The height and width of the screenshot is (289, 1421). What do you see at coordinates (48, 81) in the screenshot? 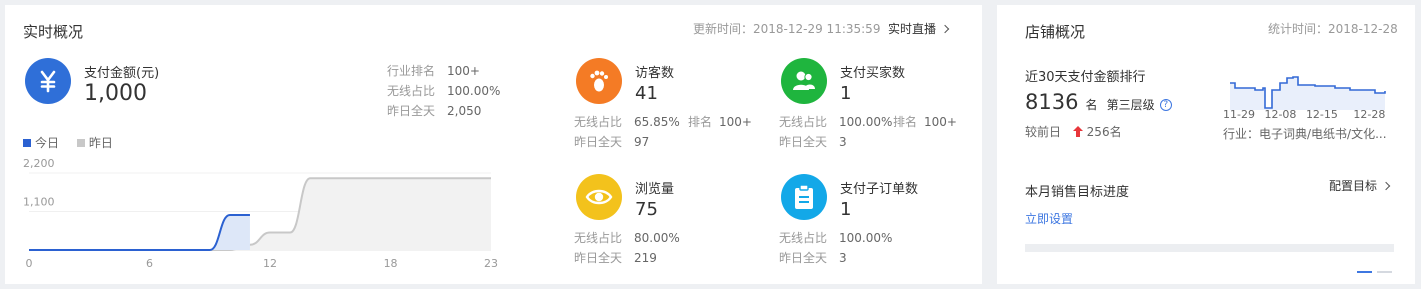
I see `yuan-icon` at bounding box center [48, 81].